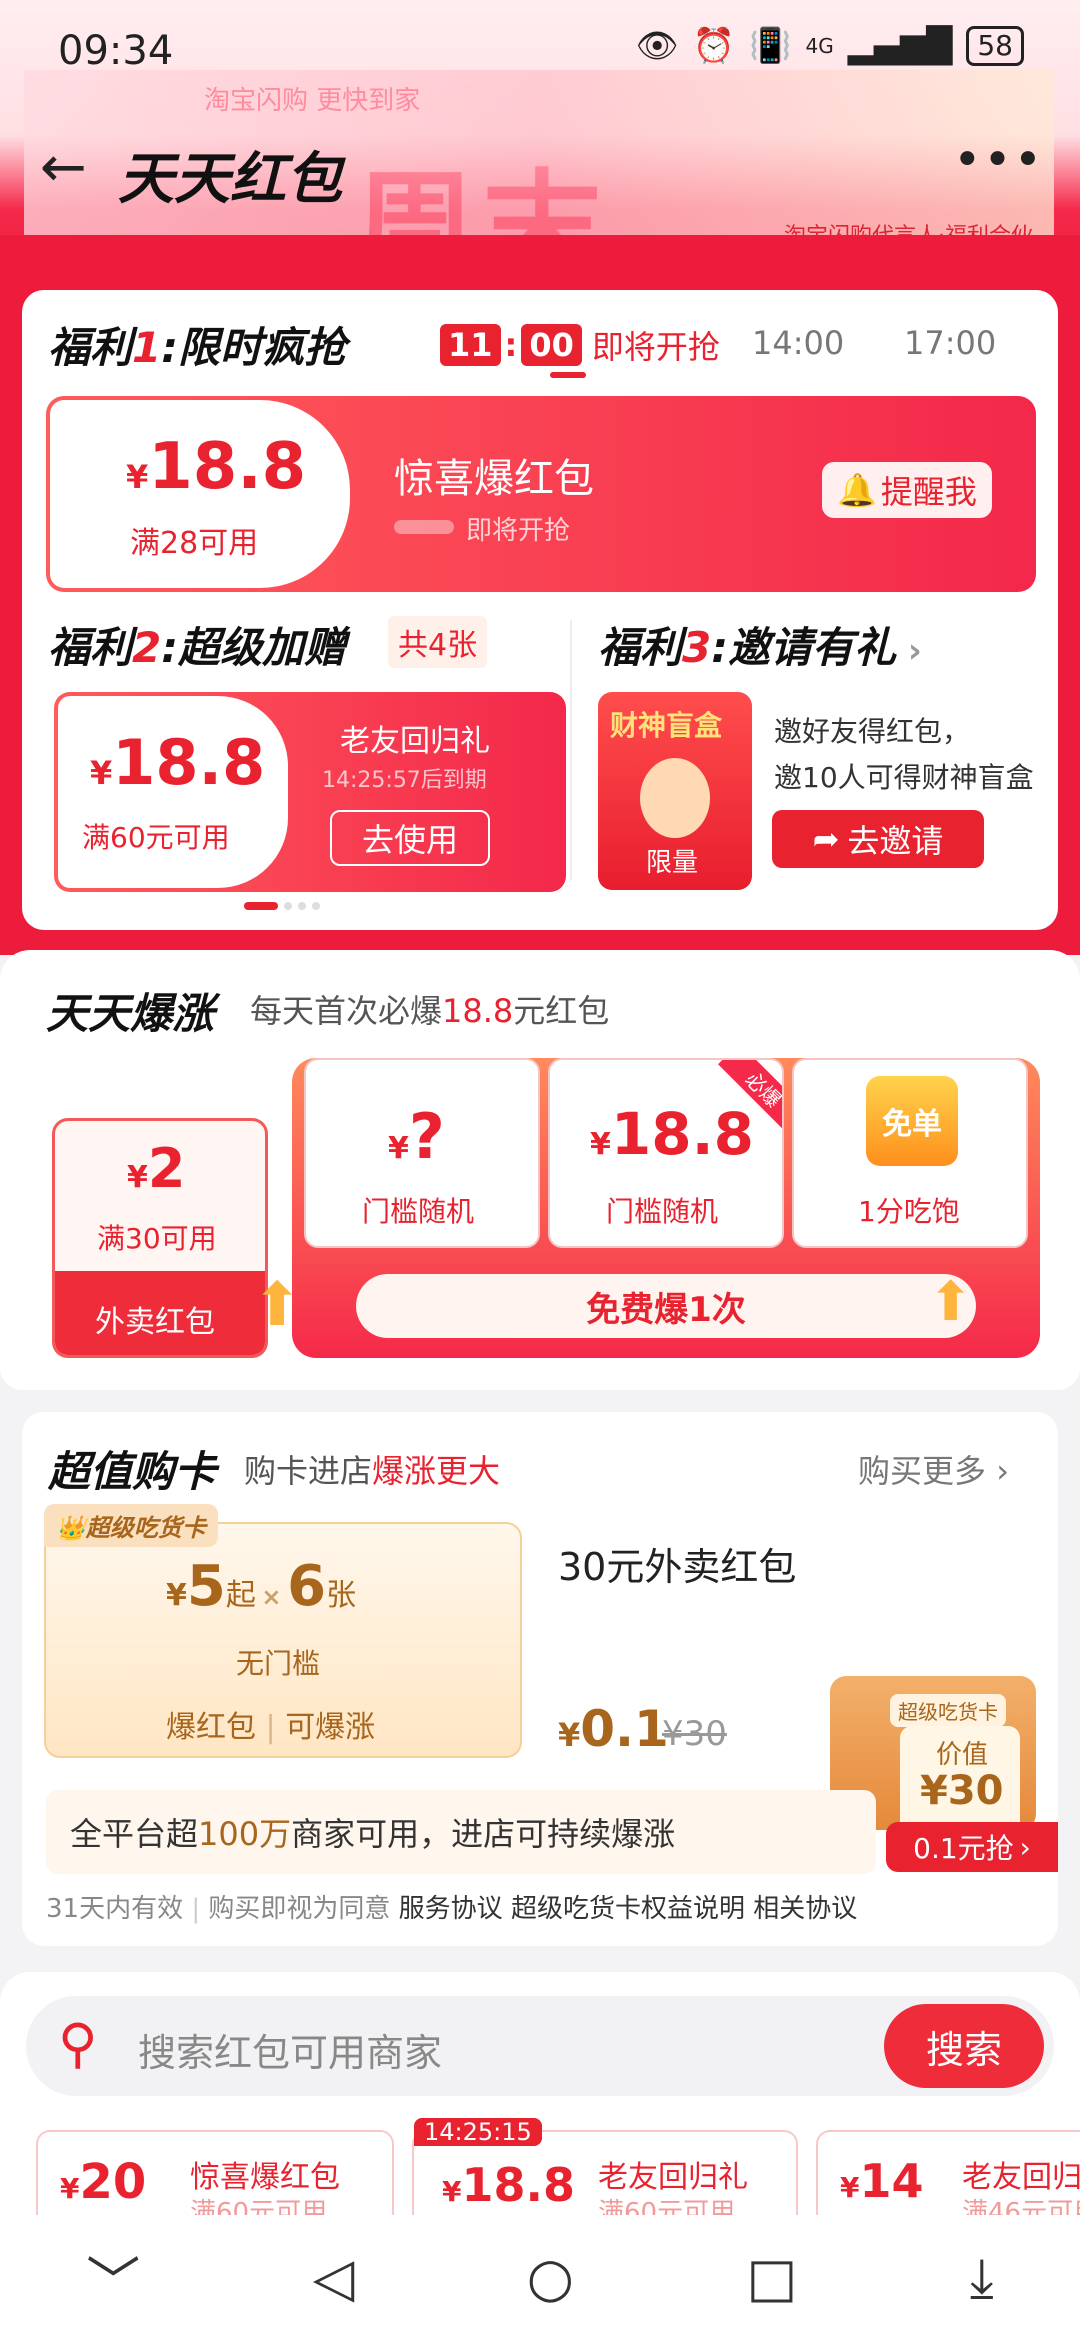 The height and width of the screenshot is (2340, 1080). Describe the element at coordinates (430, 1011) in the screenshot. I see `daily-subtitle: 每天首次必爆18.8元红包` at that location.